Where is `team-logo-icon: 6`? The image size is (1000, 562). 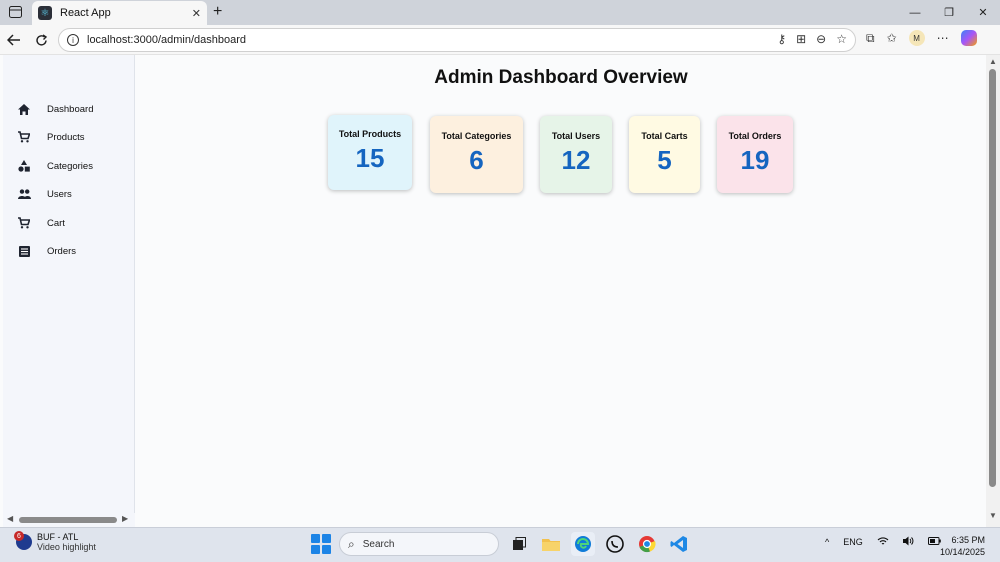 team-logo-icon: 6 is located at coordinates (23, 540).